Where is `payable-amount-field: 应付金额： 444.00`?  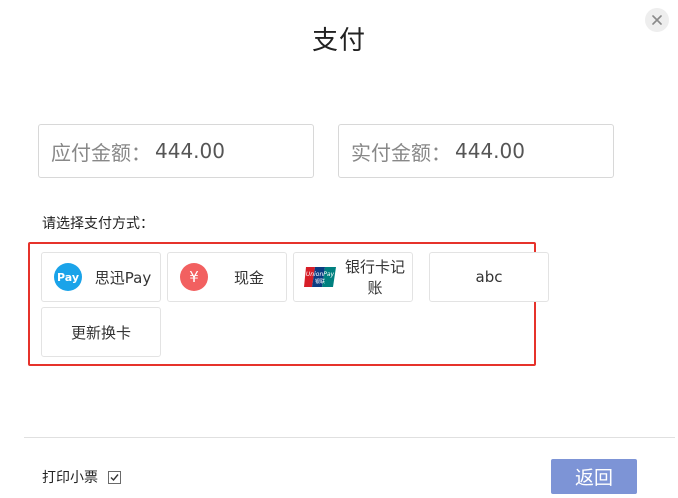
payable-amount-field: 应付金额： 444.00 is located at coordinates (176, 151).